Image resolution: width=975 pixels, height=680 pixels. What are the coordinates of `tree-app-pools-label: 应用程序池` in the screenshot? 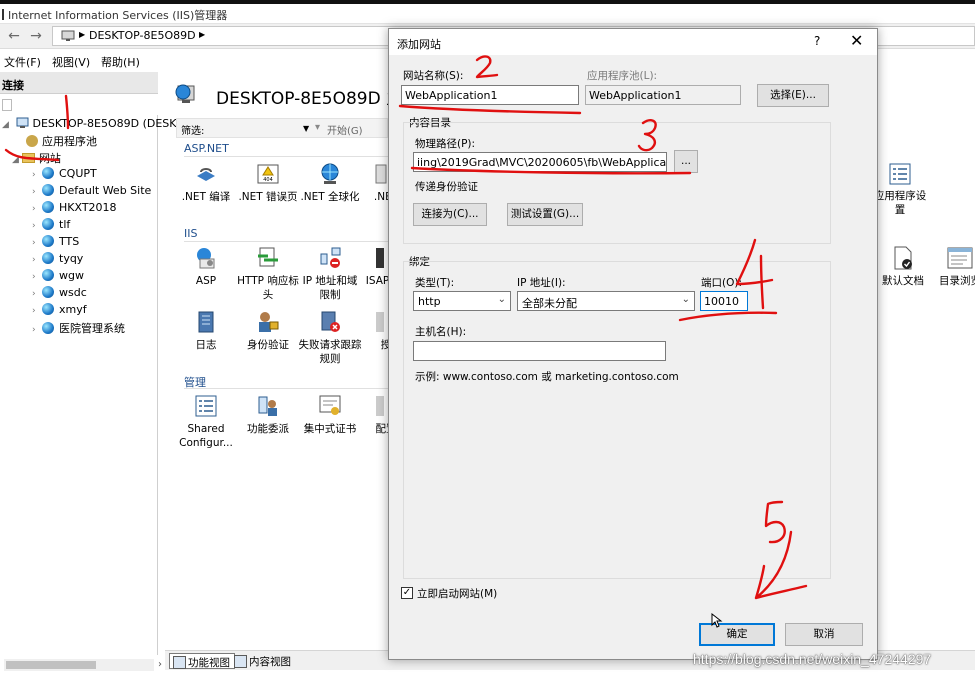 It's located at (69, 141).